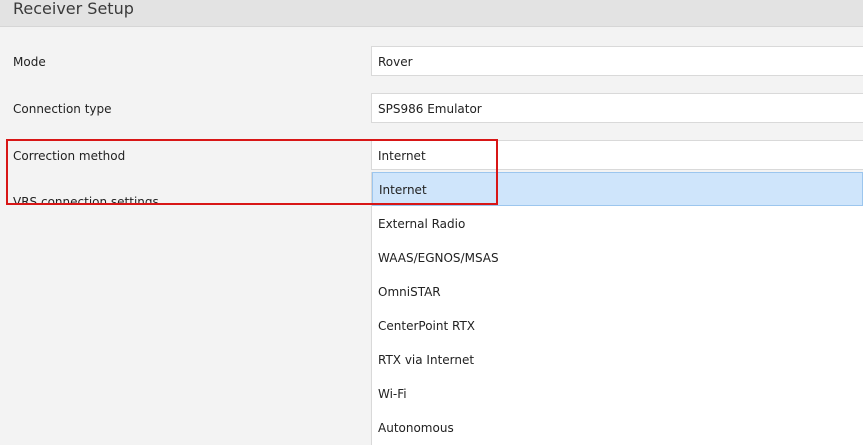 This screenshot has width=863, height=445. Describe the element at coordinates (617, 258) in the screenshot. I see `dropdown-option-waas-egnos-msas: WAAS/EGNOS/MSAS` at that location.